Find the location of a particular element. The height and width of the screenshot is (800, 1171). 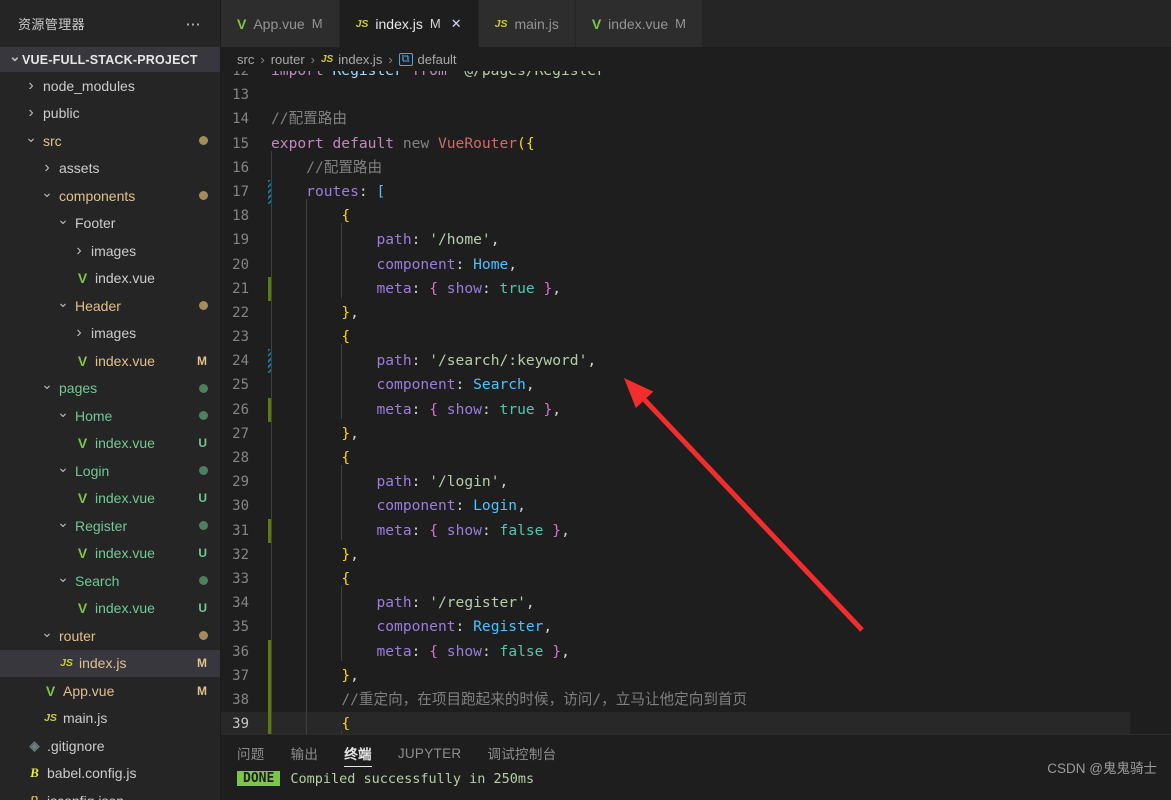

tree-folder-assets: assets is located at coordinates (110, 169).